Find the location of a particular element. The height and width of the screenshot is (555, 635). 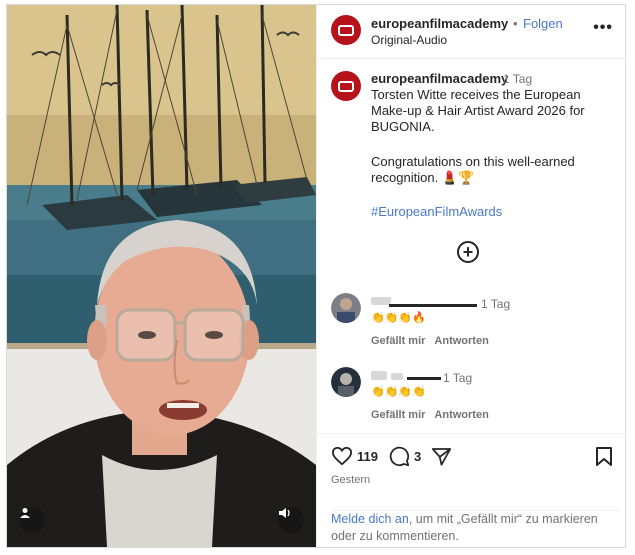

bookmark-icon is located at coordinates (604, 456).